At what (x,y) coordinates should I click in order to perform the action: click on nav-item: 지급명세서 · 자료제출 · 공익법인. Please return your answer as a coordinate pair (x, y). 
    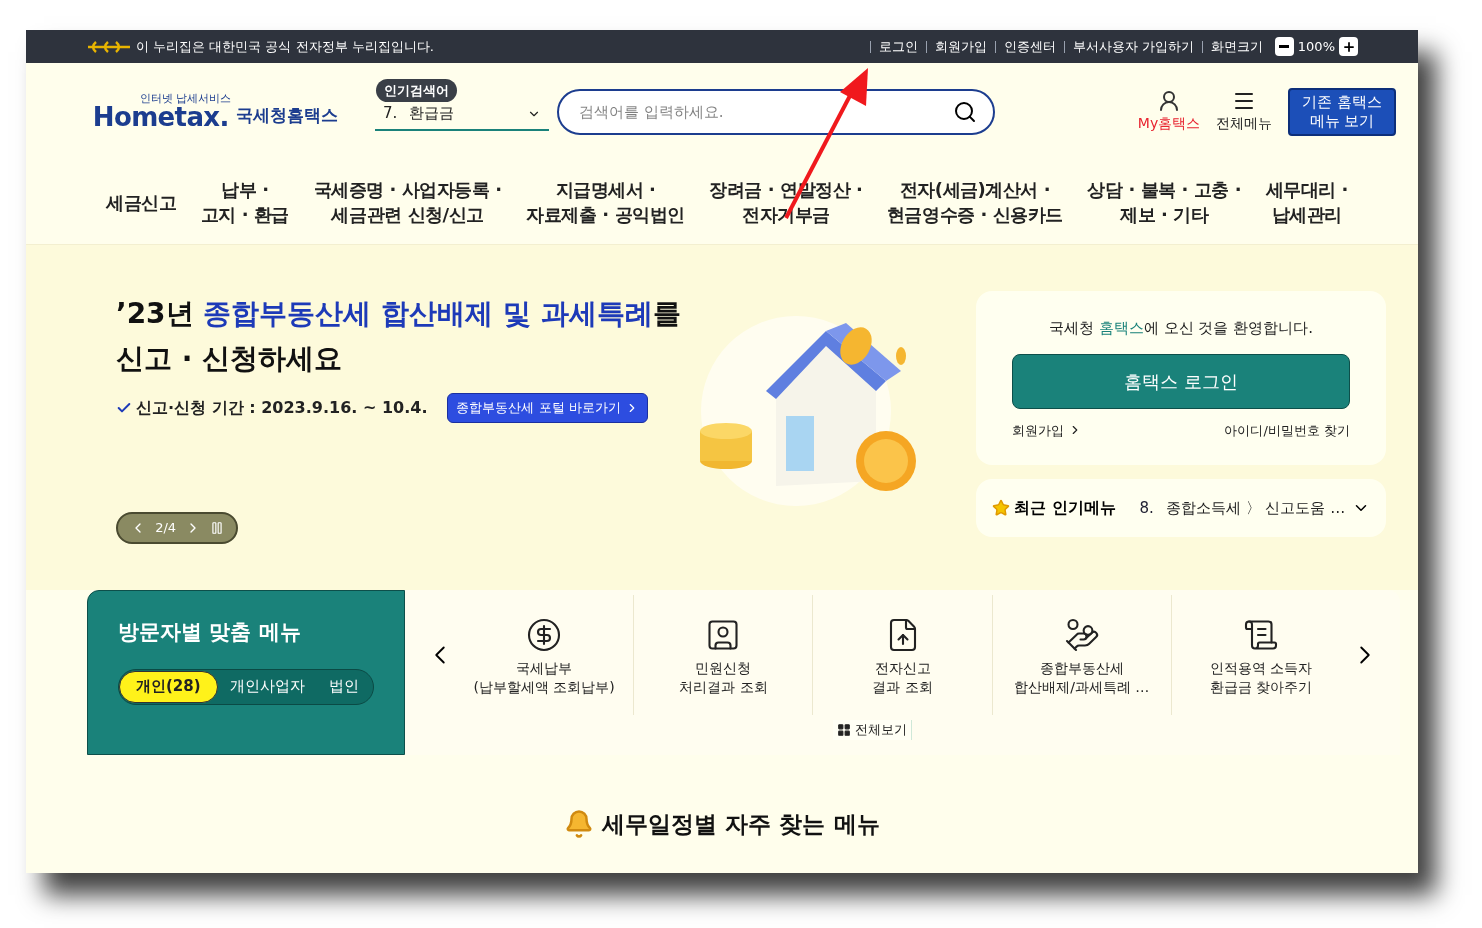
    Looking at the image, I should click on (605, 202).